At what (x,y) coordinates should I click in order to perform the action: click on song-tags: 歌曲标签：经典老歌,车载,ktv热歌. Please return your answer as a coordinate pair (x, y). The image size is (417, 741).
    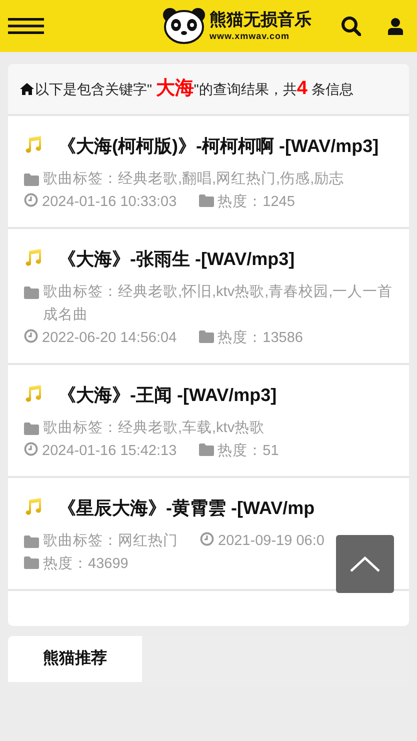
    Looking at the image, I should click on (154, 428).